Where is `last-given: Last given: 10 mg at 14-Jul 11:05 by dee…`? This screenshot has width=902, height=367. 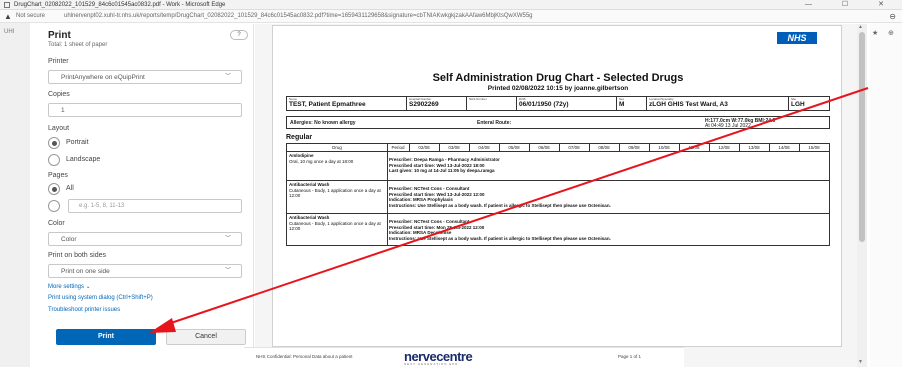
last-given: Last given: 10 mg at 14-Jul 11:05 by dee… is located at coordinates (442, 170).